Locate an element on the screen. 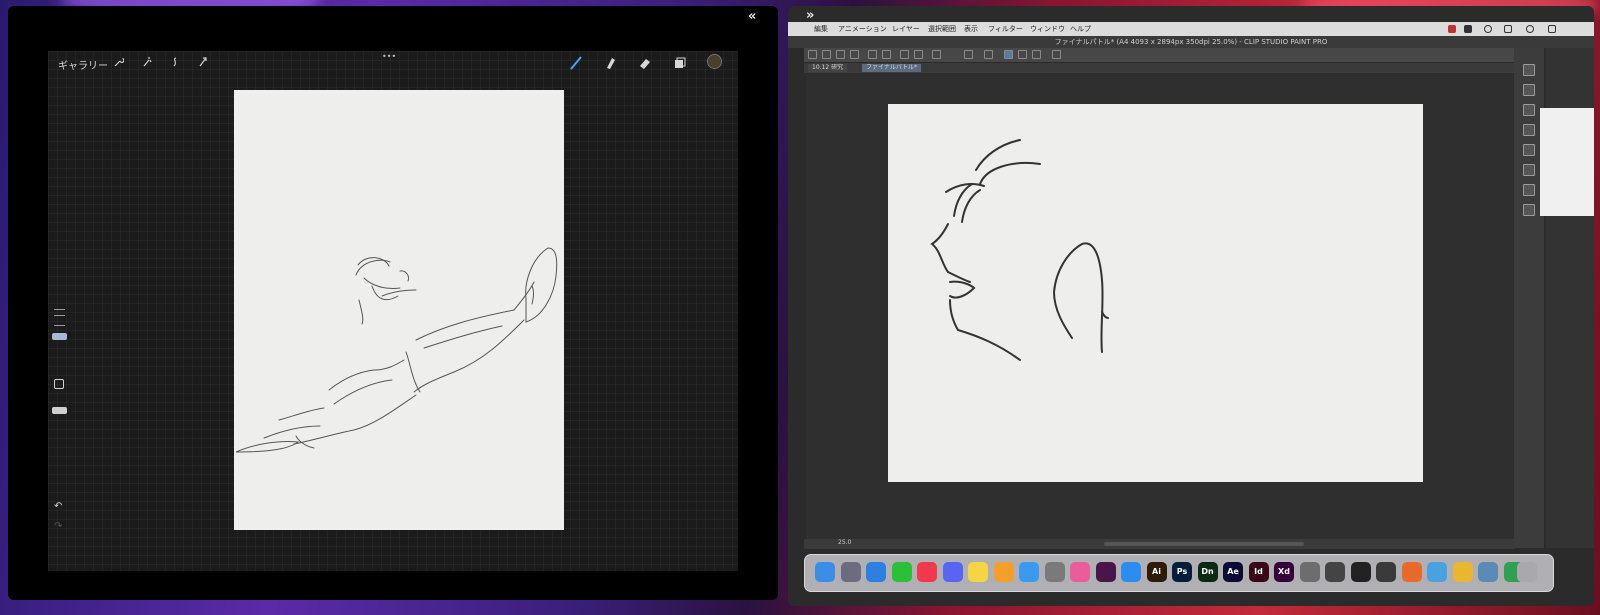 The width and height of the screenshot is (1600, 615). active-tool-icon is located at coordinates (1008, 54).